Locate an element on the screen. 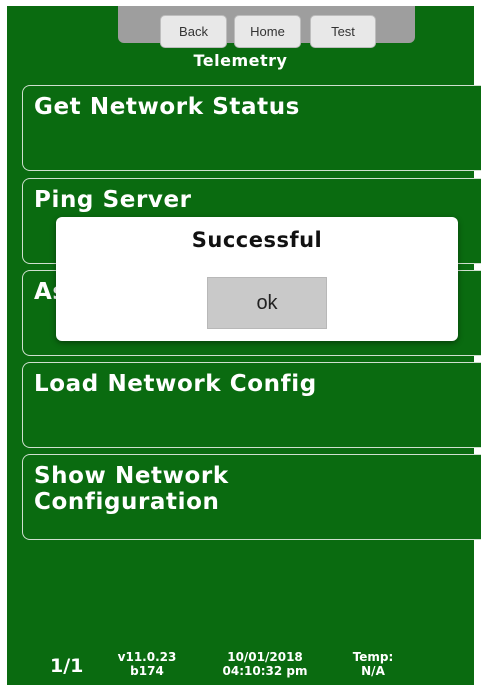  load-network-config-button: Load Network Config is located at coordinates (251, 405).